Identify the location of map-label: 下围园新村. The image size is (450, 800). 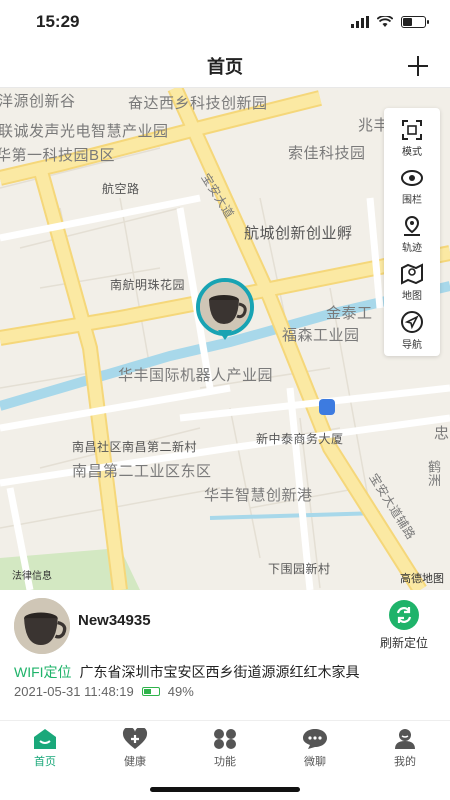
(299, 569).